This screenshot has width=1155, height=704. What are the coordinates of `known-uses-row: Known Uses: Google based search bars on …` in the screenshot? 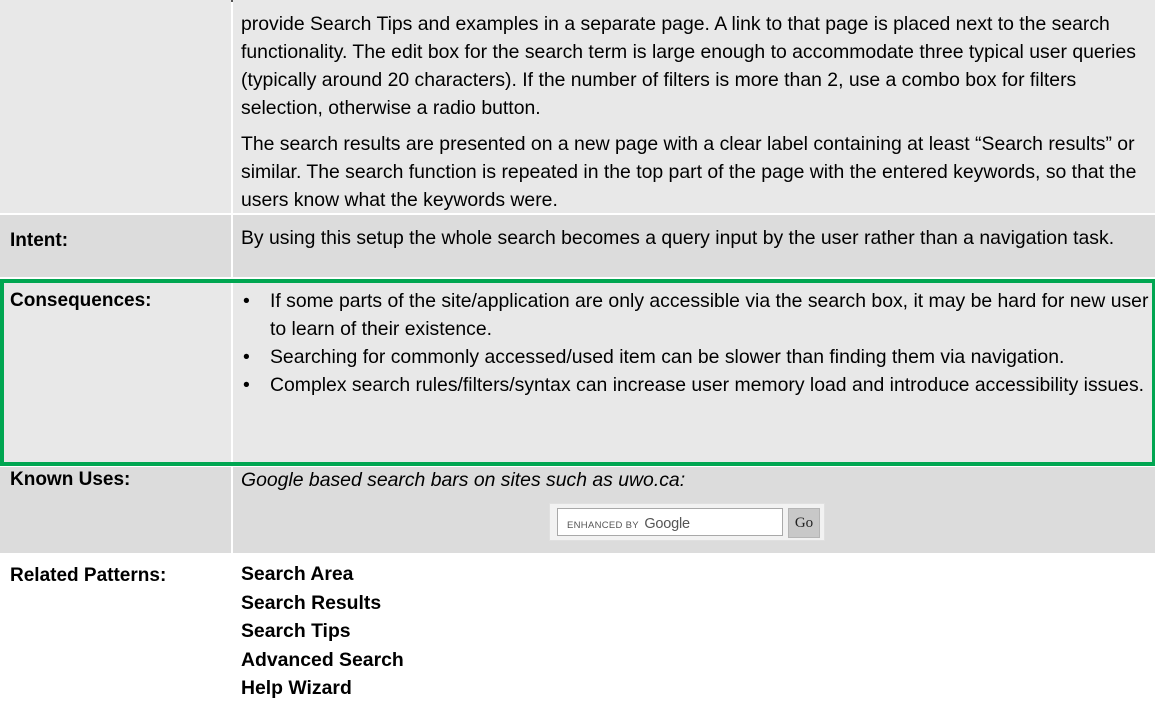 It's located at (577, 510).